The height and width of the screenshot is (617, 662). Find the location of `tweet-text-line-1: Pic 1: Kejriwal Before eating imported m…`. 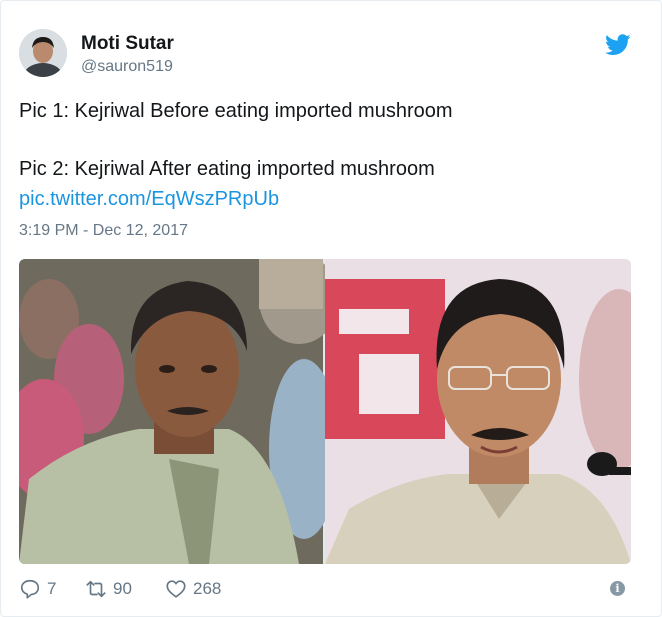

tweet-text-line-1: Pic 1: Kejriwal Before eating imported m… is located at coordinates (236, 111).